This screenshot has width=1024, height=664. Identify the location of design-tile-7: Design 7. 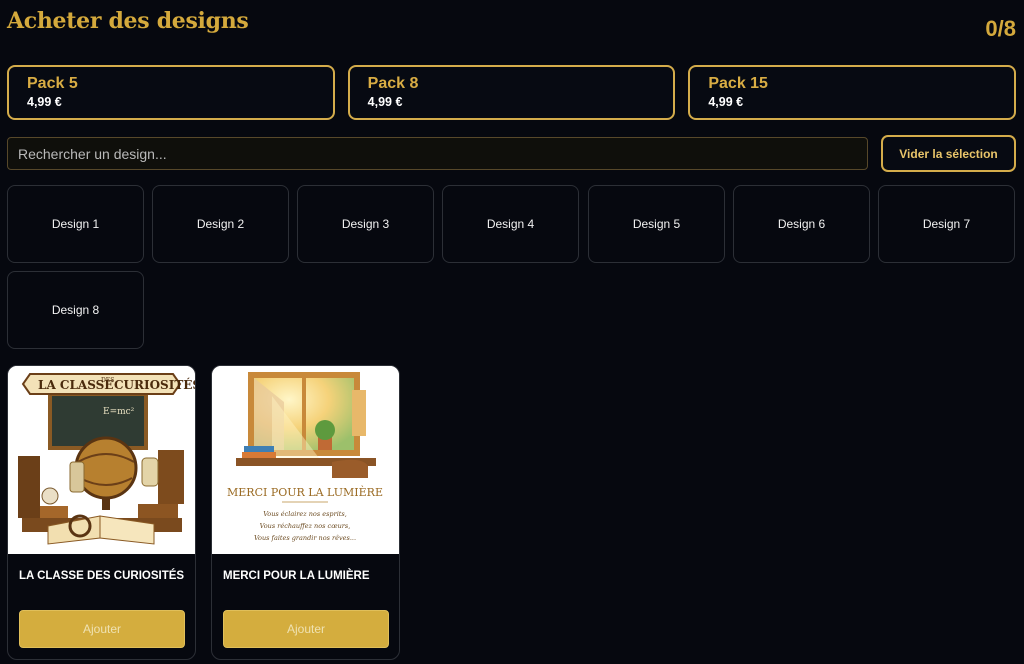
(946, 224).